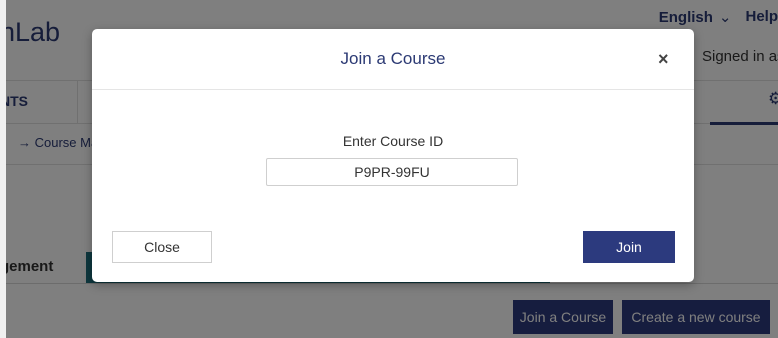 The width and height of the screenshot is (778, 338). Describe the element at coordinates (392, 172) in the screenshot. I see `course-id-input` at that location.